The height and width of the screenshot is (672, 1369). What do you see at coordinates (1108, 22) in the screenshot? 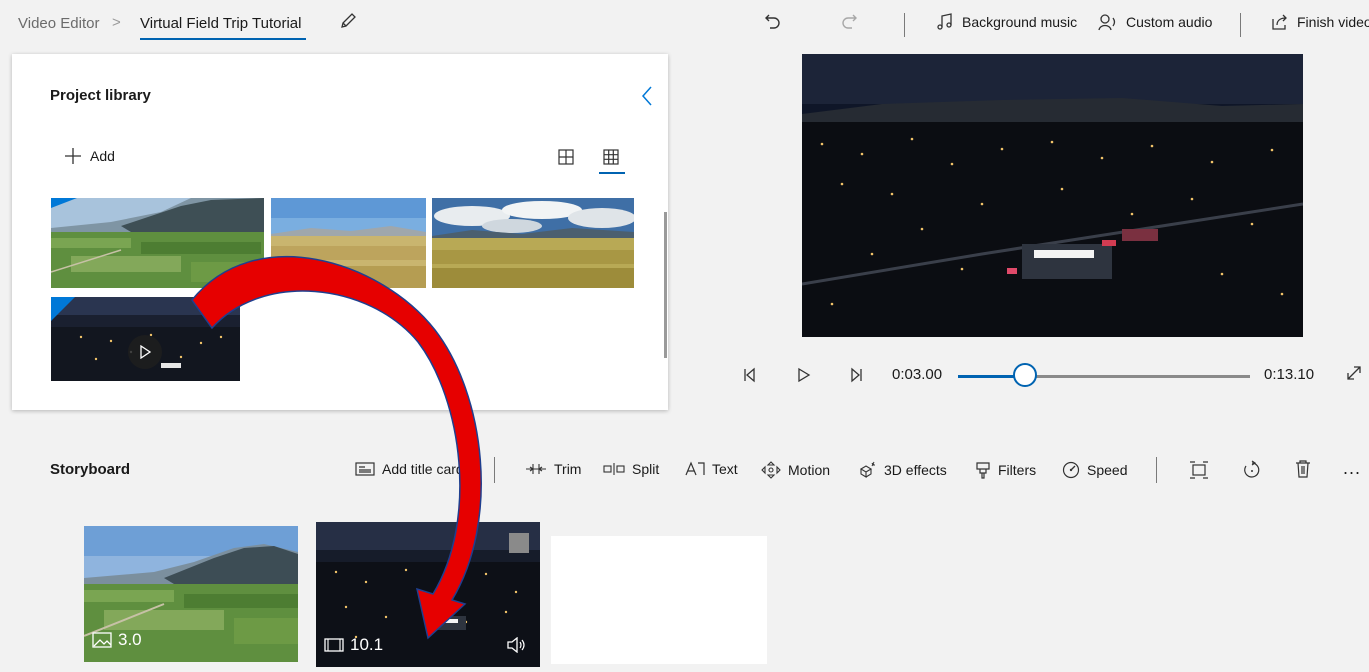
I see `custom-audio-icon` at bounding box center [1108, 22].